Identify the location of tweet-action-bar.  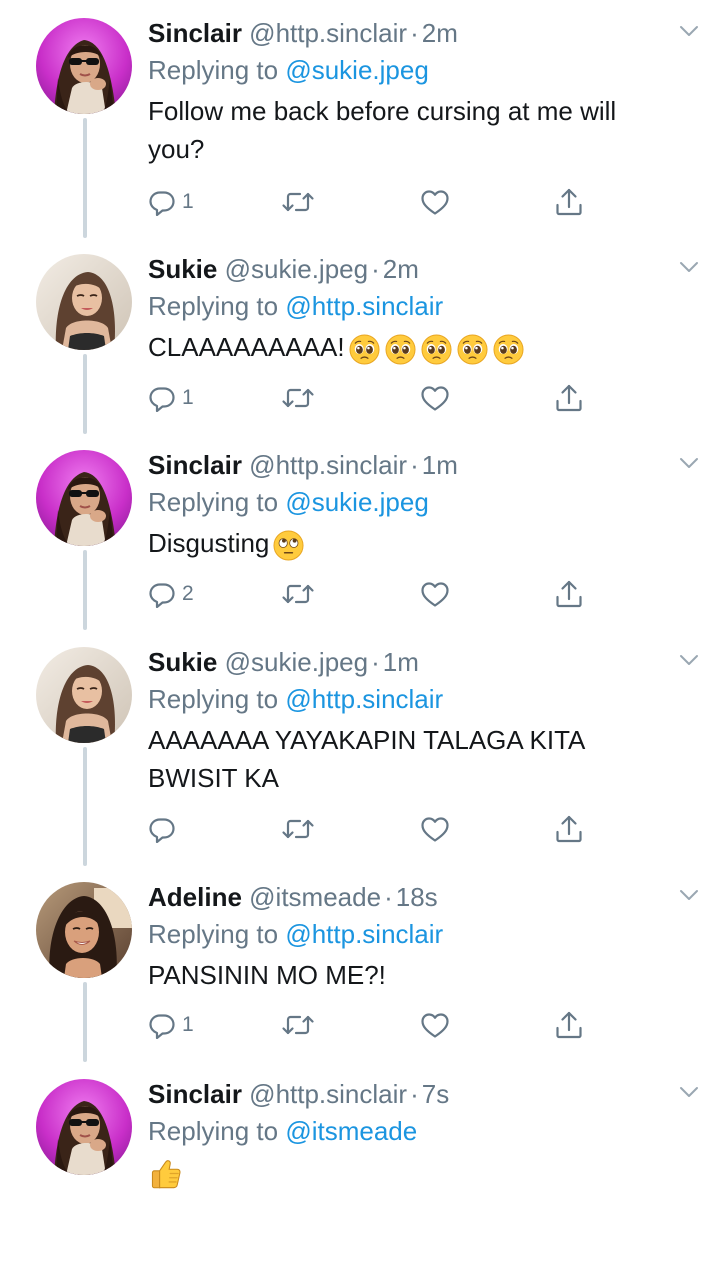
(378, 829).